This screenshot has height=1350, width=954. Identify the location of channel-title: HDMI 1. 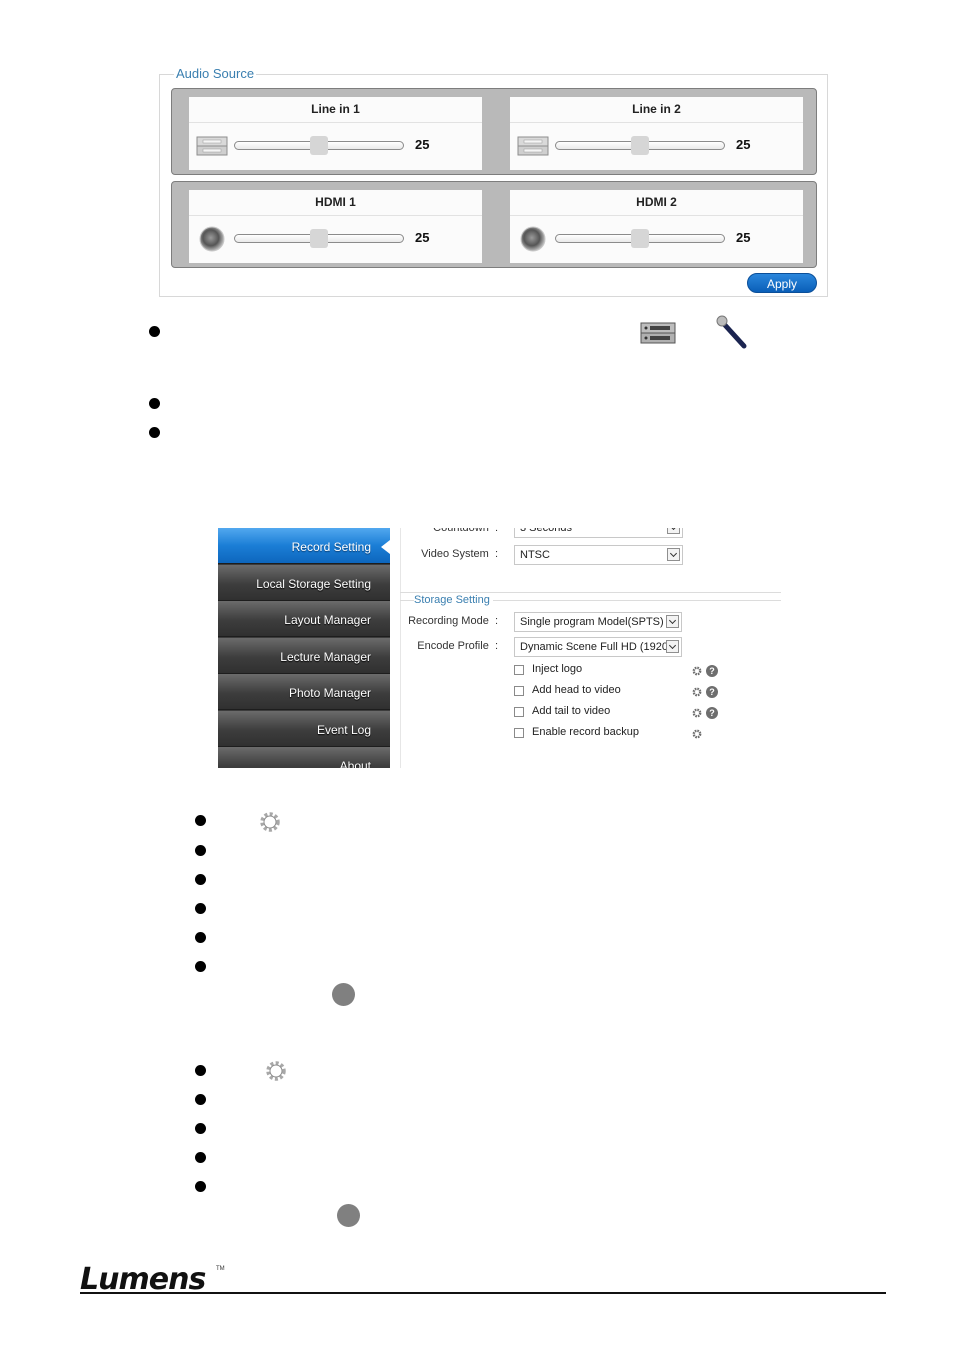
(335, 203).